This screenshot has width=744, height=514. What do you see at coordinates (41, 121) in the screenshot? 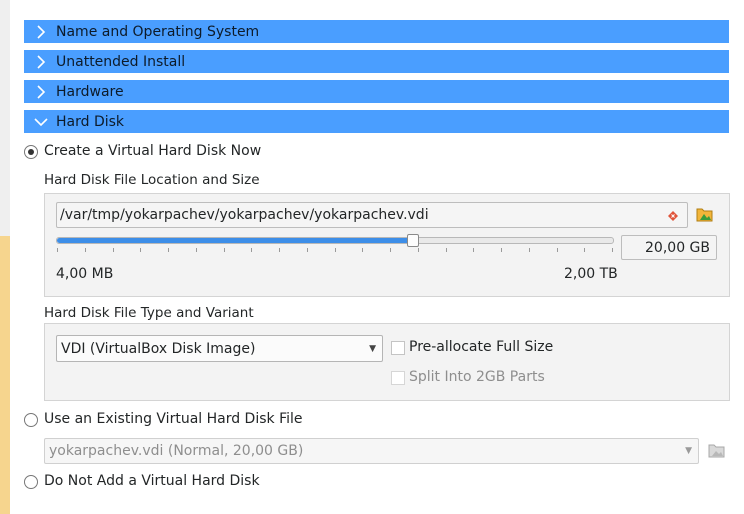
I see `chevron-down-icon` at bounding box center [41, 121].